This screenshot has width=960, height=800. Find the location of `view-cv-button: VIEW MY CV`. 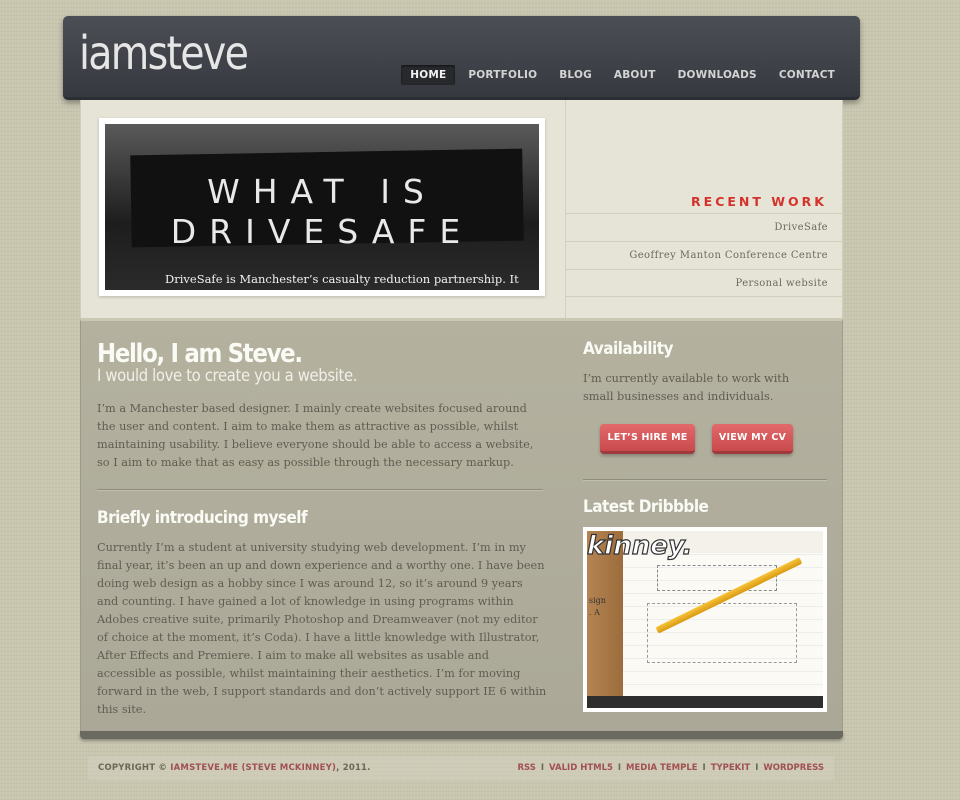

view-cv-button: VIEW MY CV is located at coordinates (752, 439).